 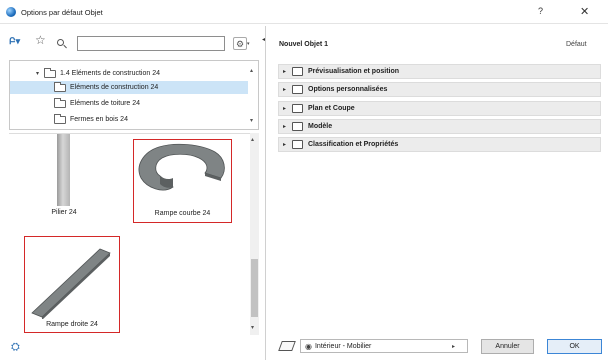 What do you see at coordinates (331, 108) in the screenshot?
I see `section-label: Plan et Coupe` at bounding box center [331, 108].